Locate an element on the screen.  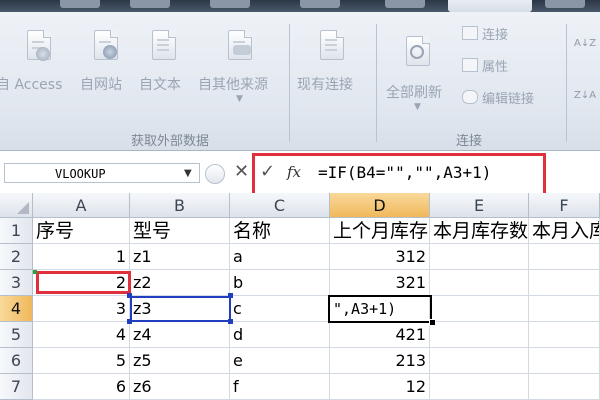
row-header-5: 5 is located at coordinates (16, 335).